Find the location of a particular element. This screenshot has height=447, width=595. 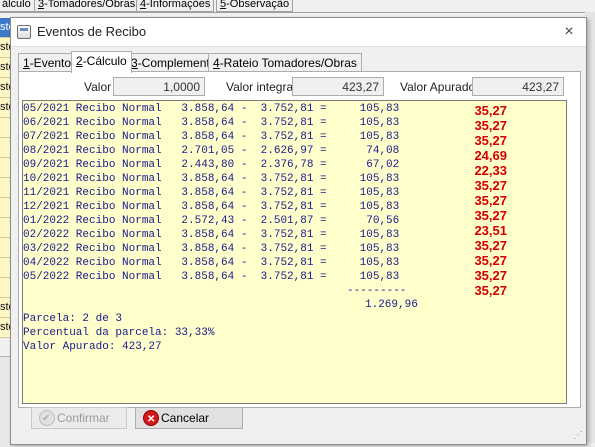

bg-tab-tomadores: 3-Tomadores/Obras is located at coordinates (87, 6).